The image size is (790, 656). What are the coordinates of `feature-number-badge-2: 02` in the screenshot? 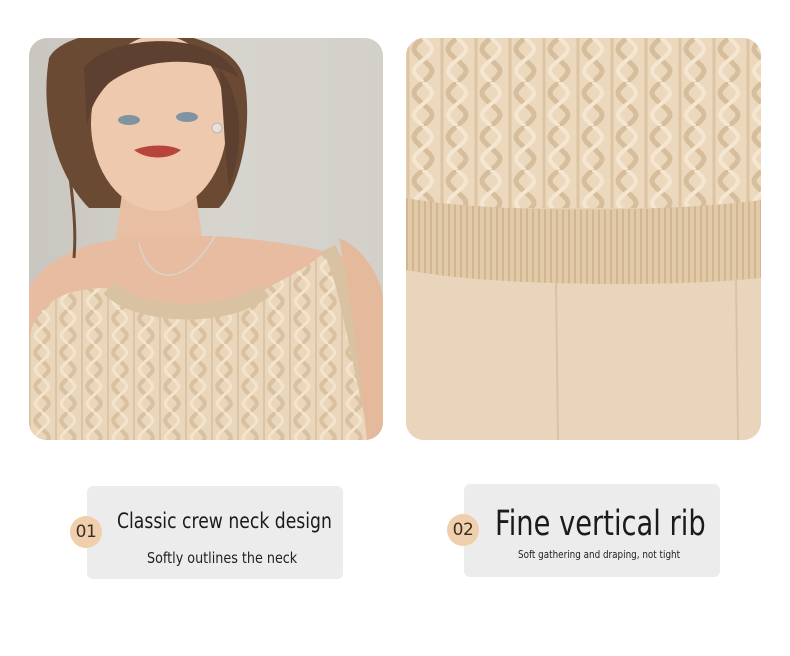 It's located at (463, 530).